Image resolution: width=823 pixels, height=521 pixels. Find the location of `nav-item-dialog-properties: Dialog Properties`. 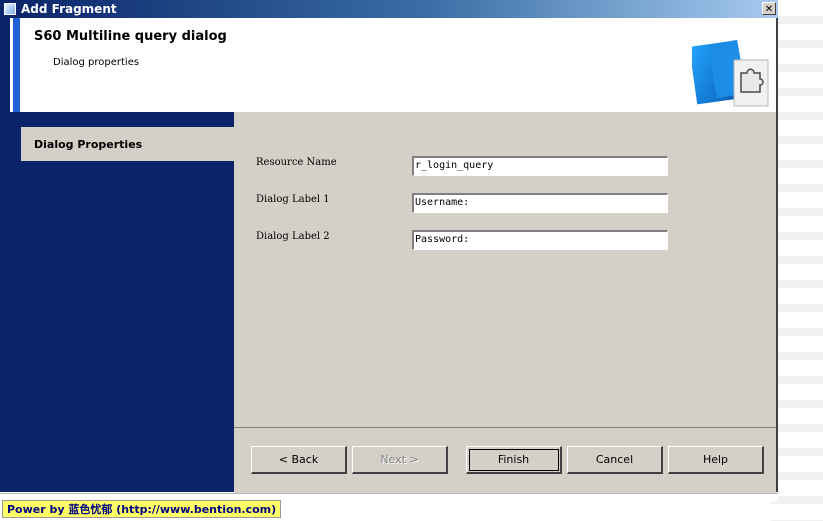

nav-item-dialog-properties: Dialog Properties is located at coordinates (127, 144).